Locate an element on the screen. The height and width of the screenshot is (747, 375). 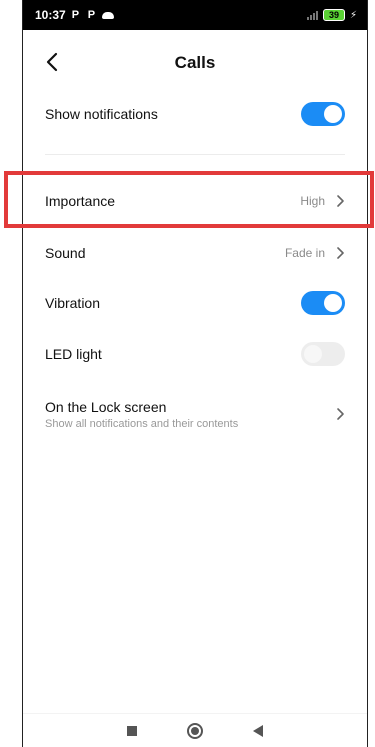
show-notifications-label: Show notifications is located at coordinates (101, 114).